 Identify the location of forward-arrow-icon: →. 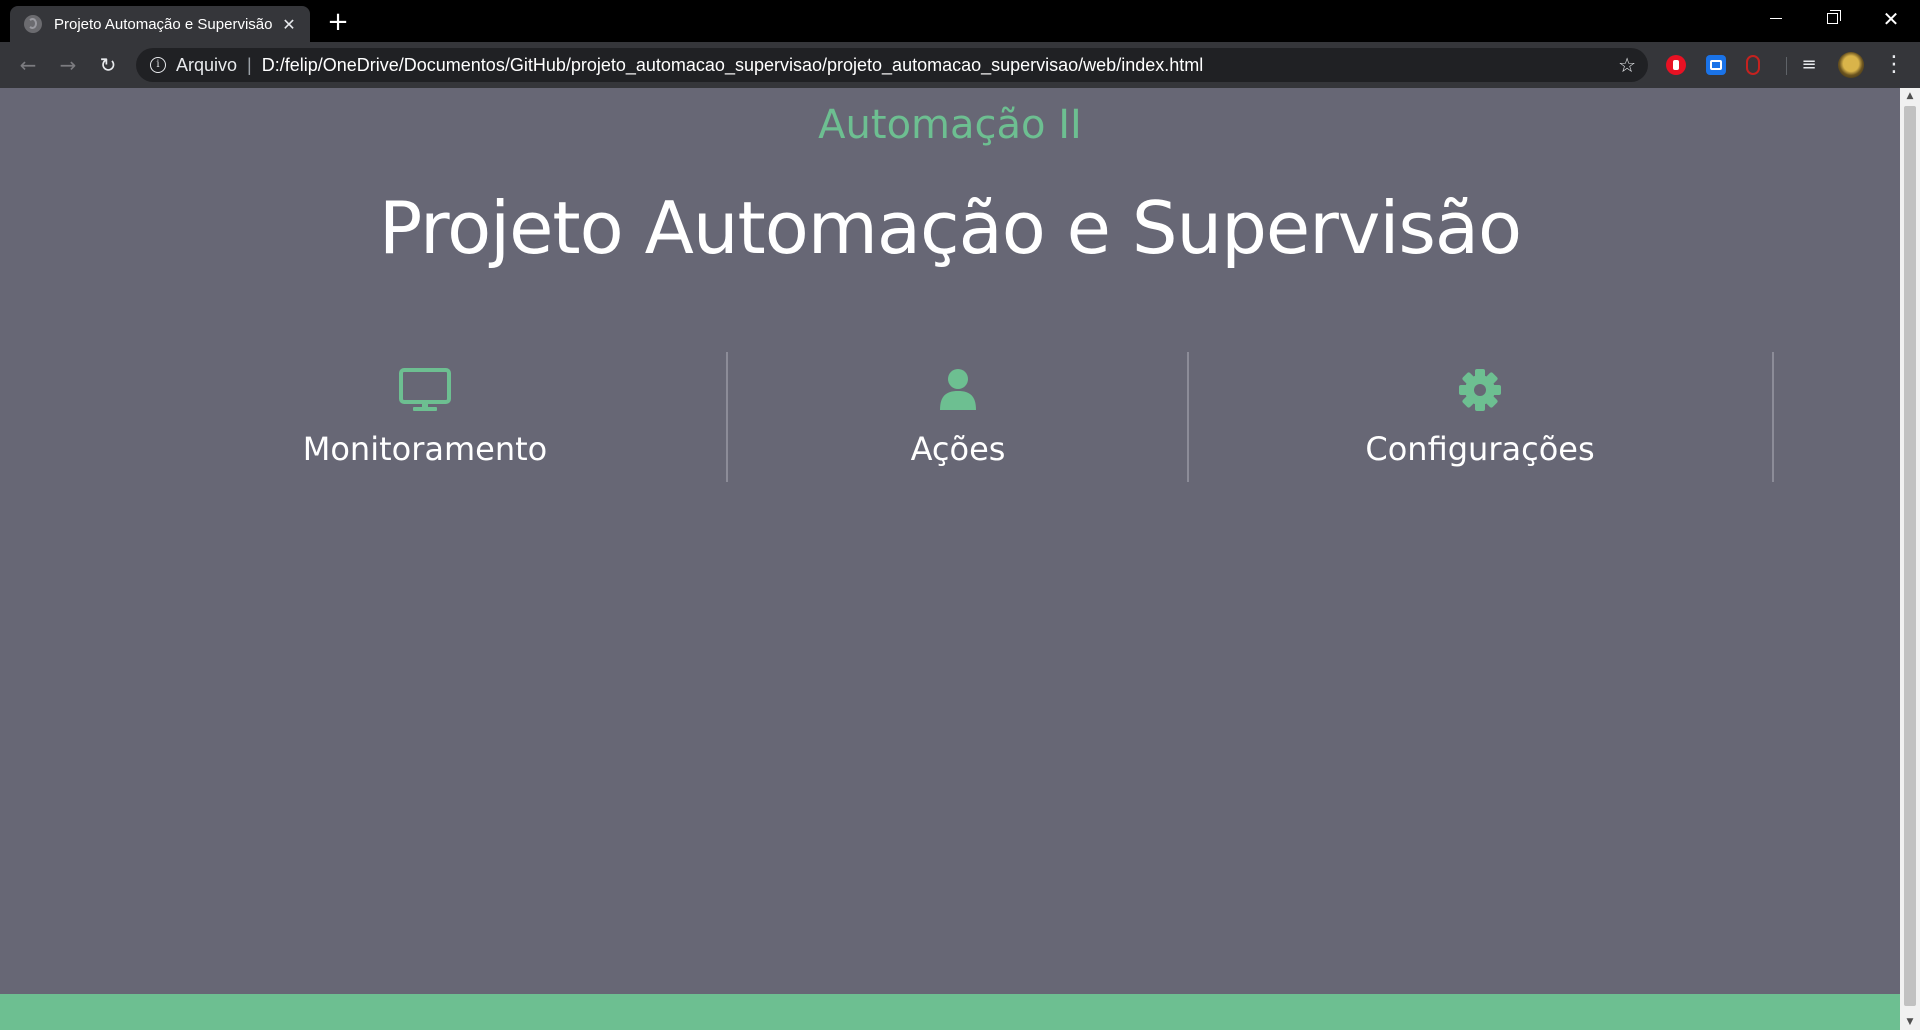
(68, 65).